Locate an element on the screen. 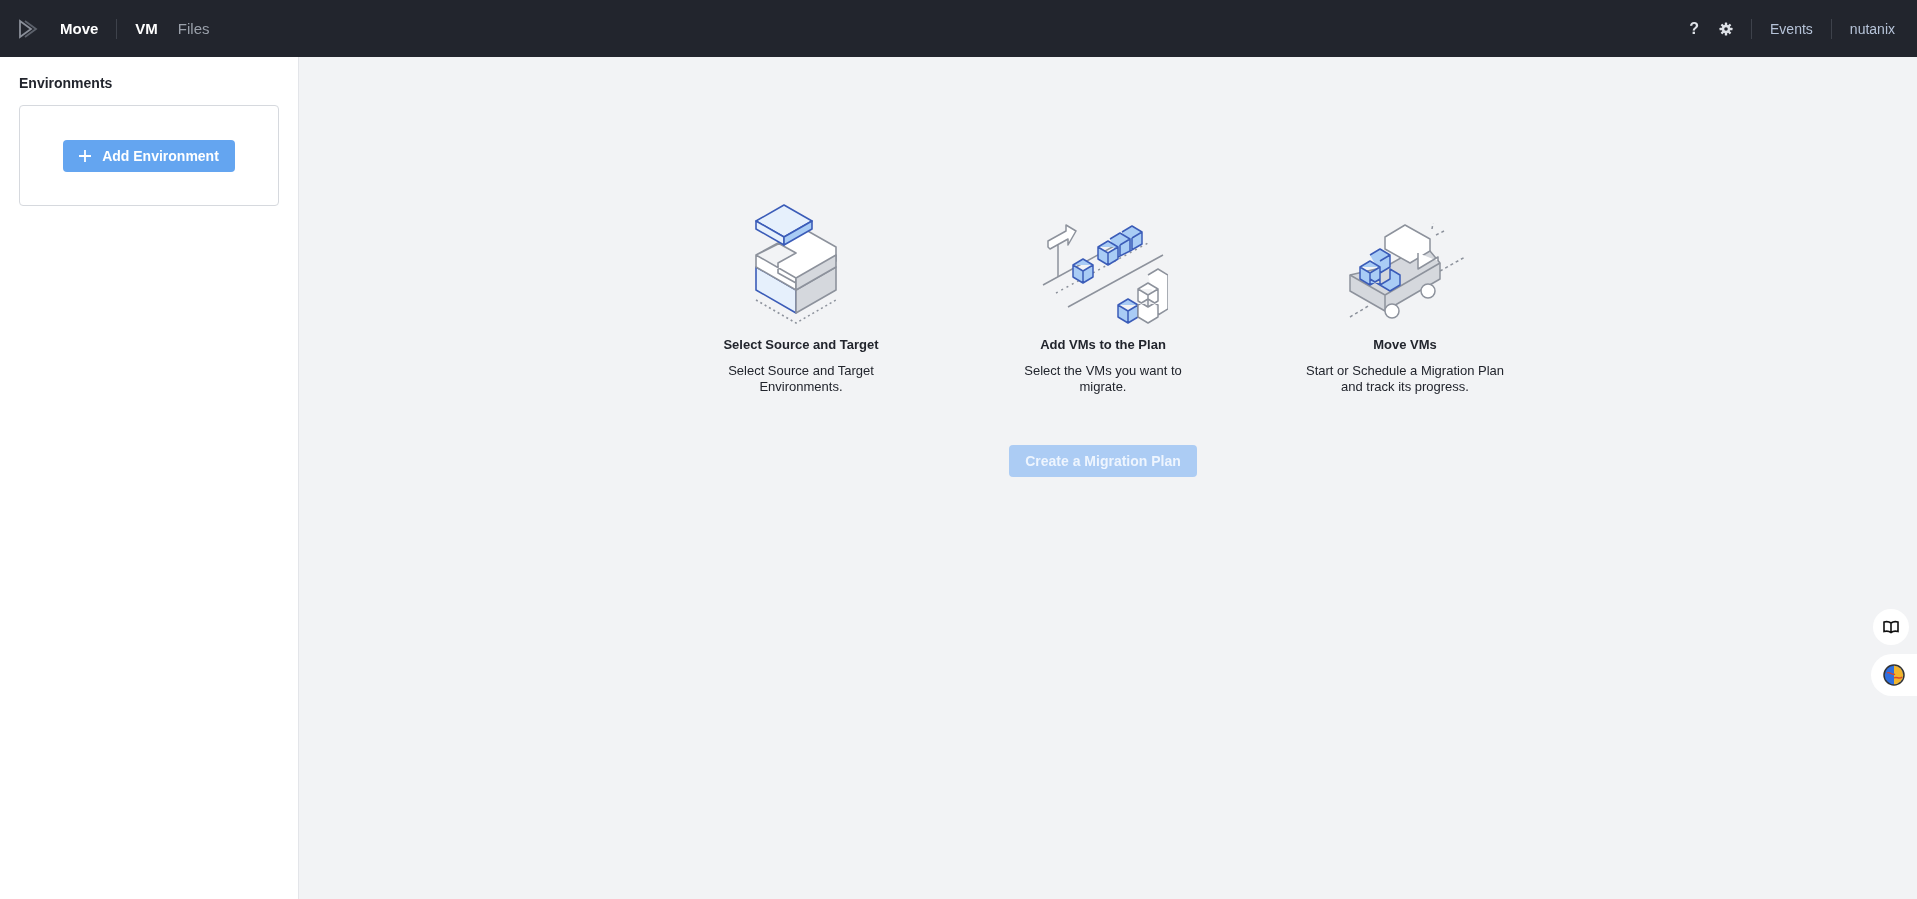 The height and width of the screenshot is (899, 1917). step-description: Select Source and Target Environments. is located at coordinates (801, 379).